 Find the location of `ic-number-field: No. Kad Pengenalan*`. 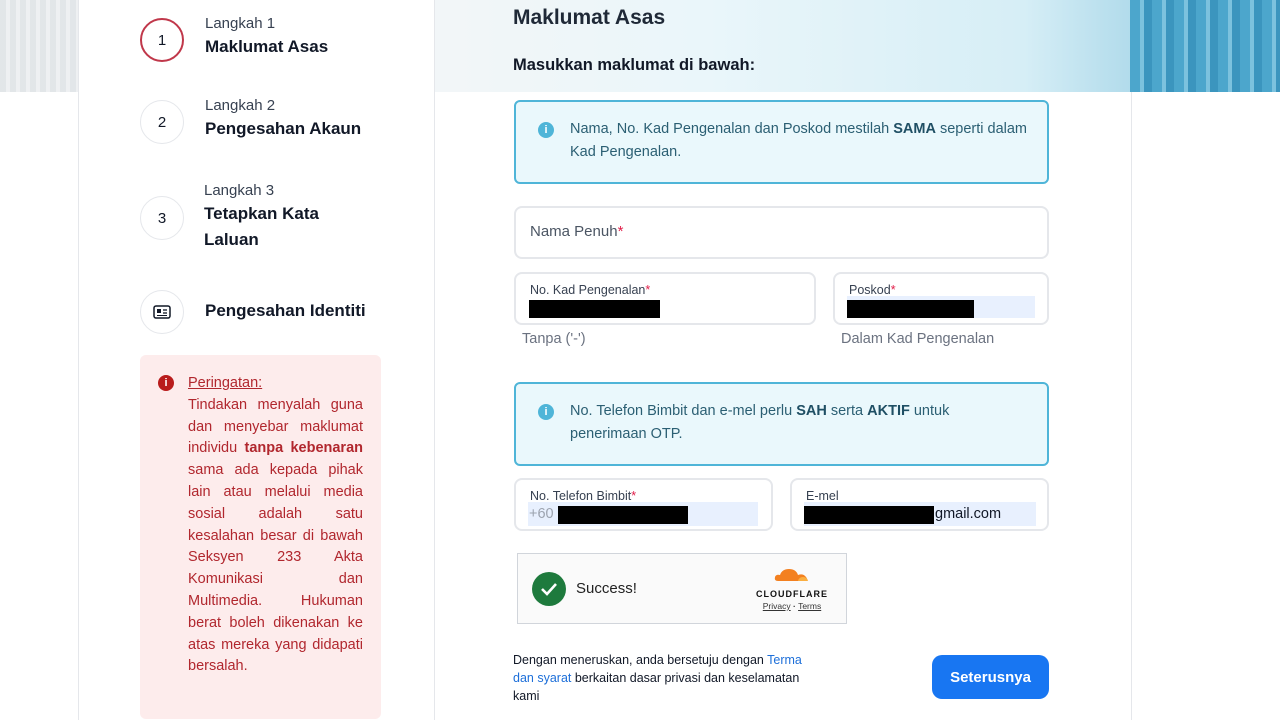

ic-number-field: No. Kad Pengenalan* is located at coordinates (665, 298).